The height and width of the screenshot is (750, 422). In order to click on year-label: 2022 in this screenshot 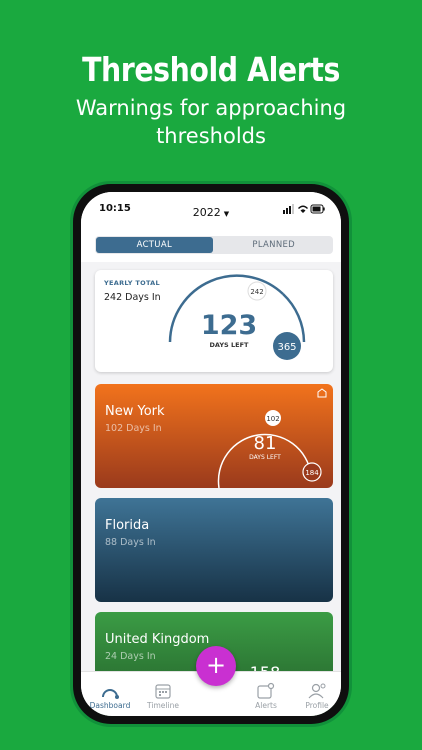, I will do `click(206, 212)`.